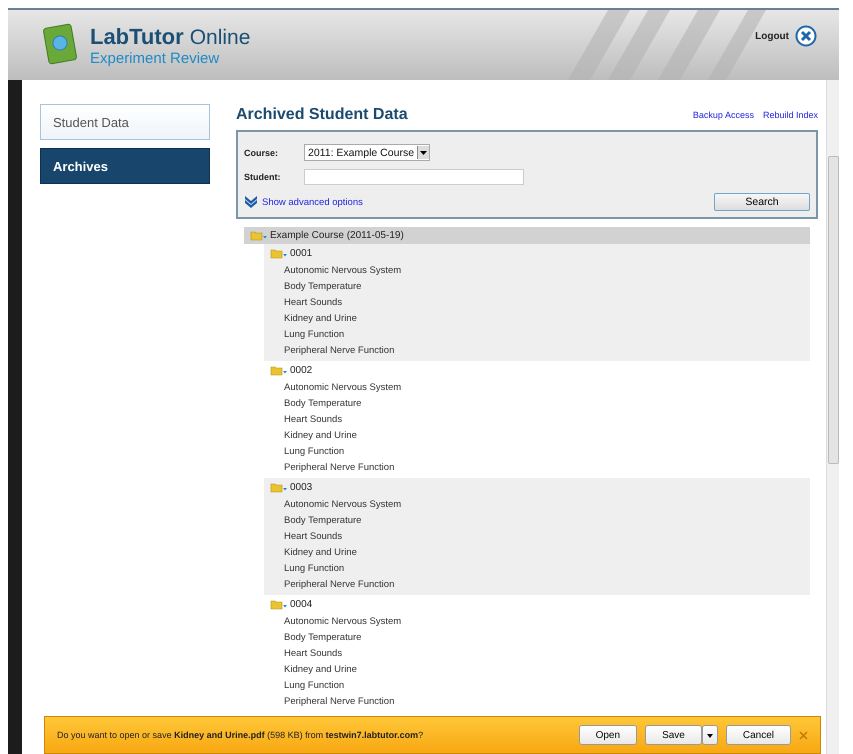  I want to click on brand-name: LabTutor, so click(137, 37).